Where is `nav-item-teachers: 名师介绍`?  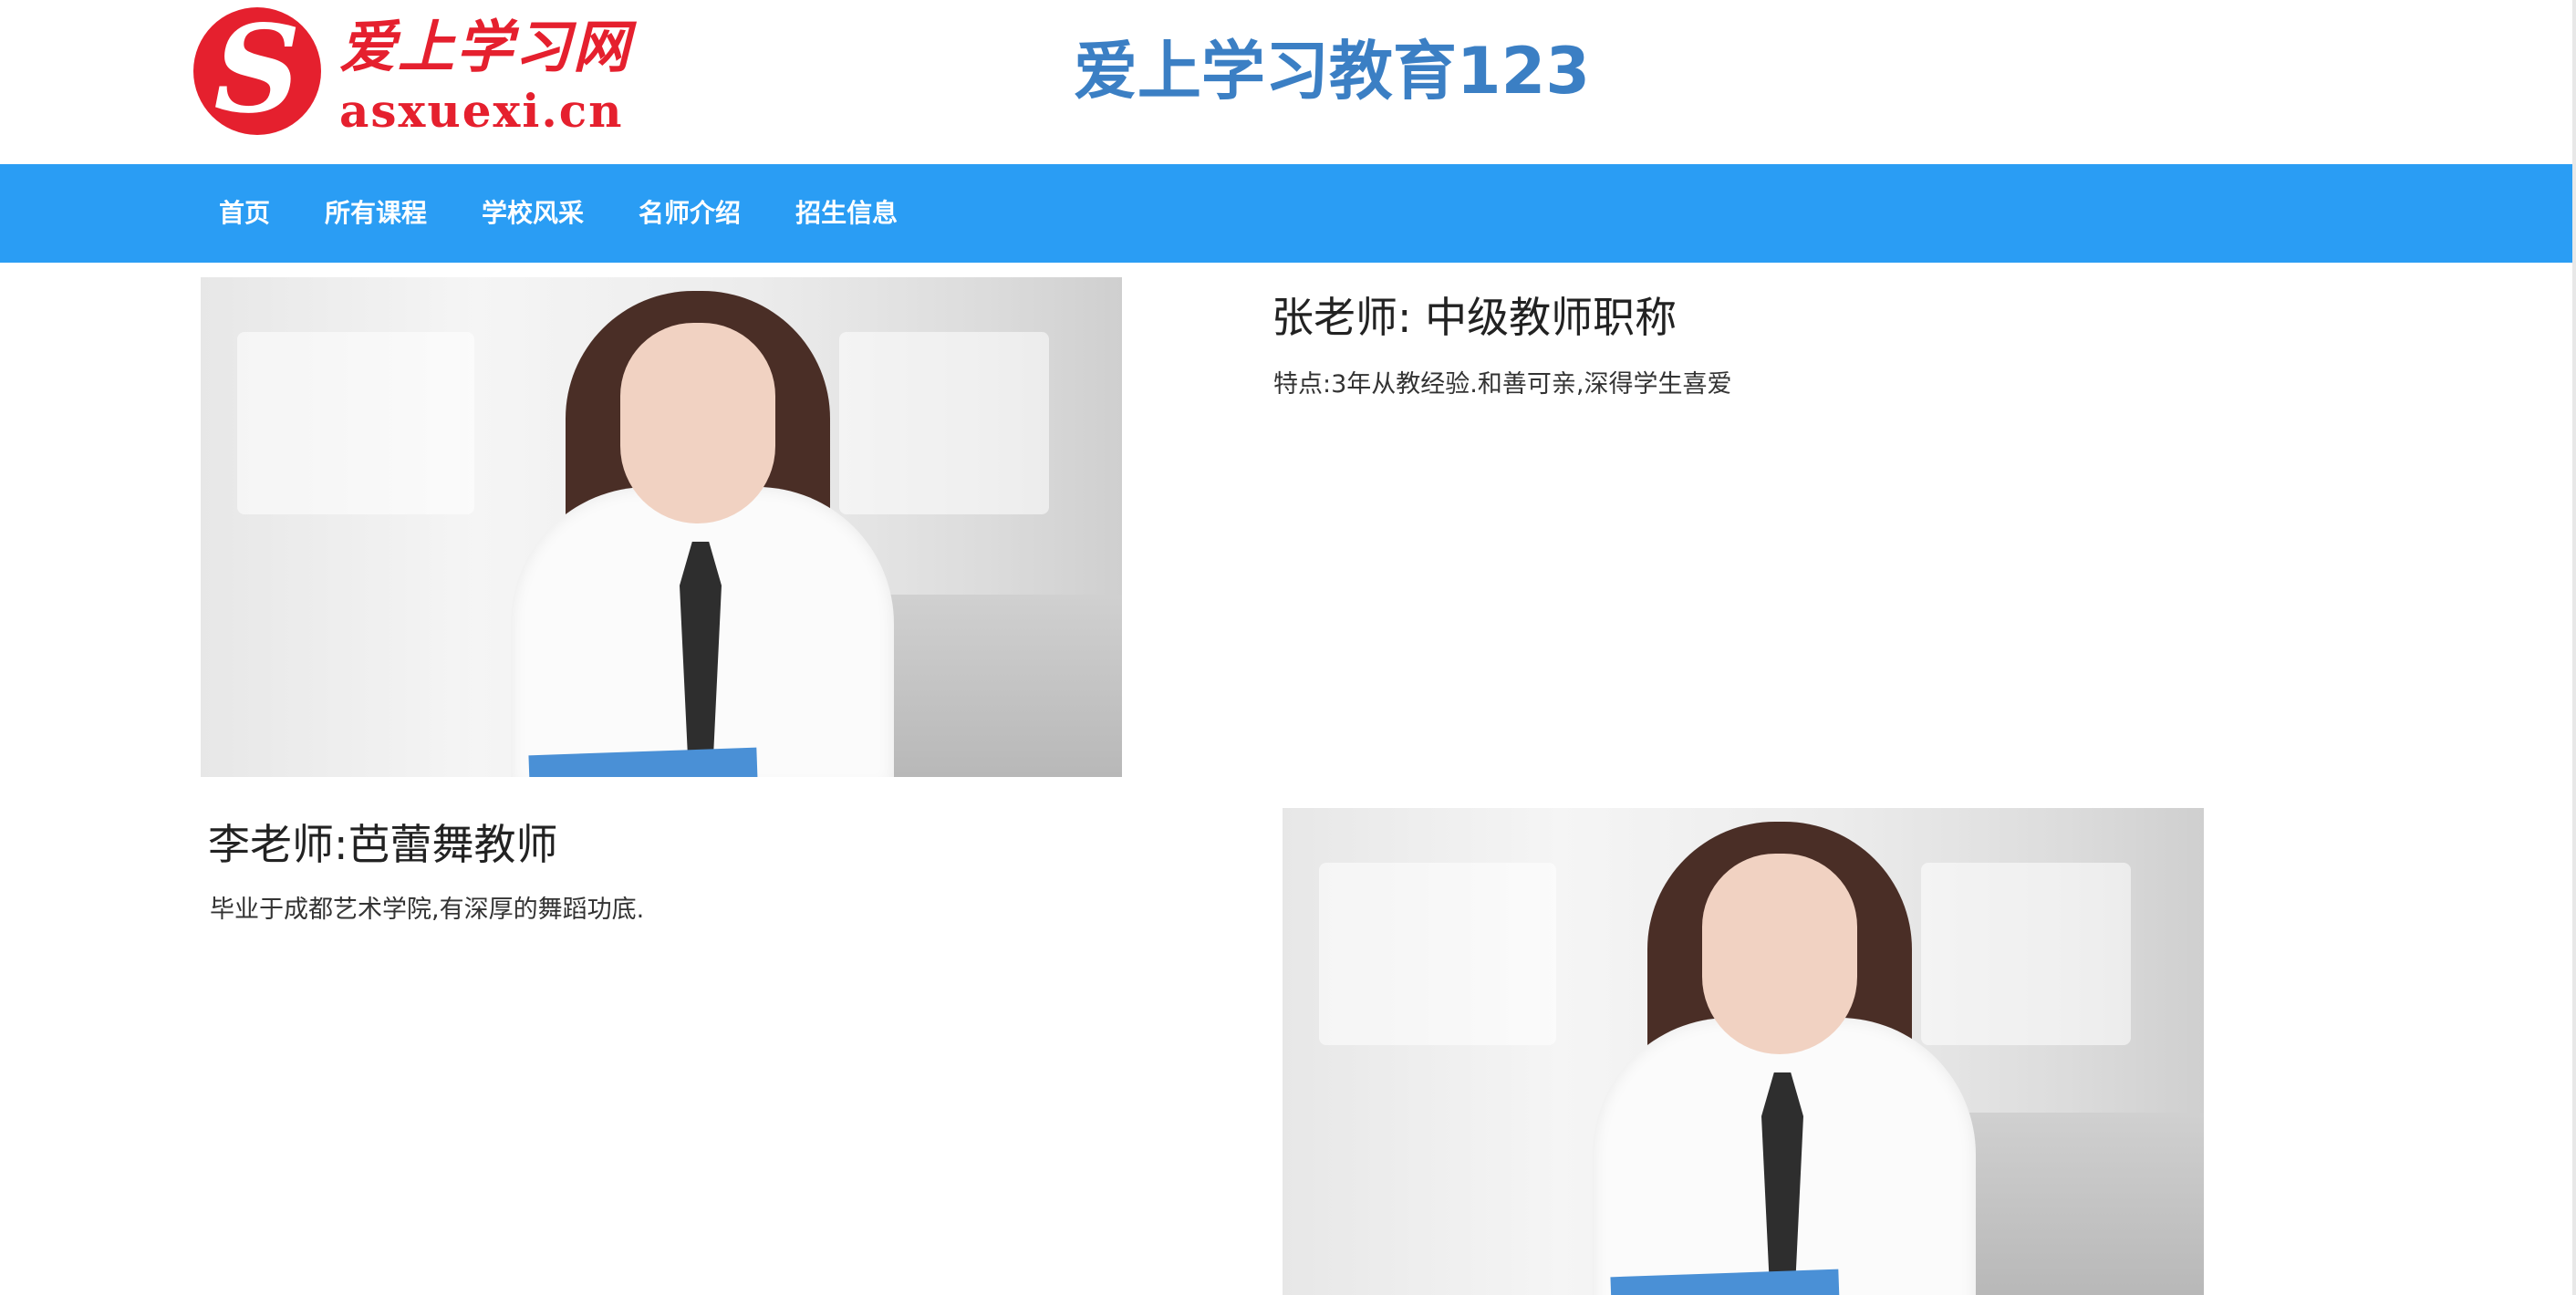
nav-item-teachers: 名师介绍 is located at coordinates (689, 214).